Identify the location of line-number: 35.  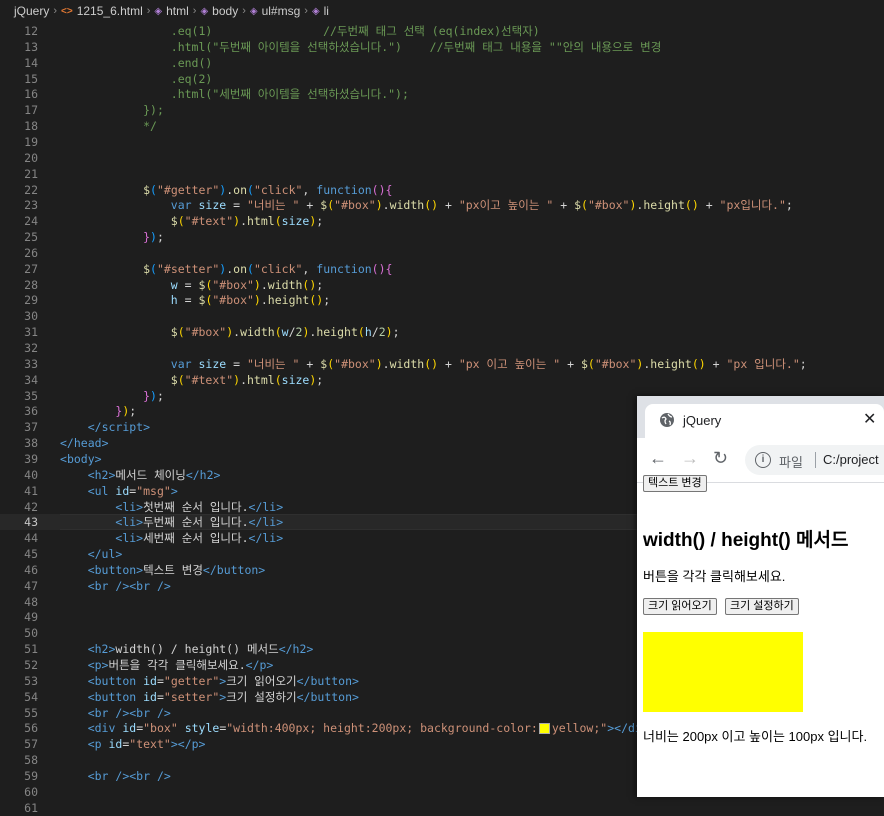
(31, 395).